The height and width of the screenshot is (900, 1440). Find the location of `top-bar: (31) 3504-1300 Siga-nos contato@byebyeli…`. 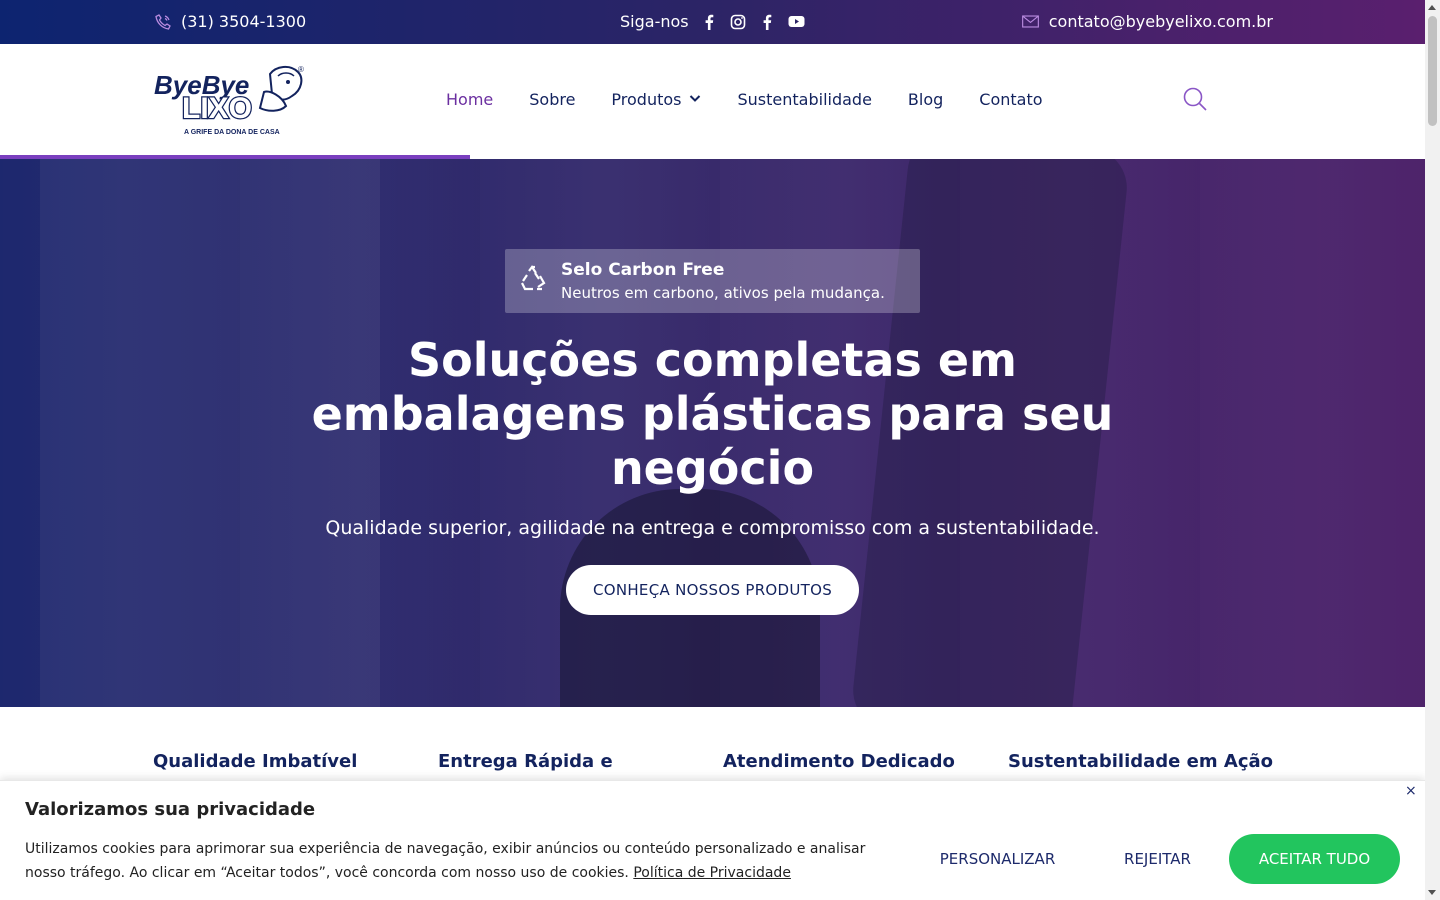

top-bar: (31) 3504-1300 Siga-nos contato@byebyeli… is located at coordinates (712, 22).